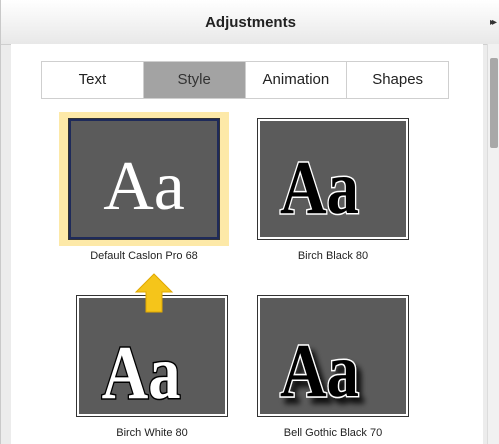 The height and width of the screenshot is (444, 499). I want to click on style-tile-default-caslon: Aa, so click(144, 179).